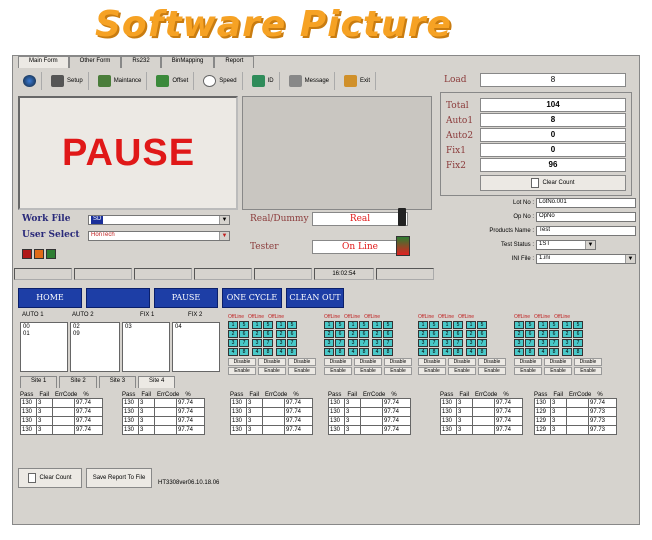 The image size is (652, 540). I want to click on op-no-field: OpNo, so click(586, 217).